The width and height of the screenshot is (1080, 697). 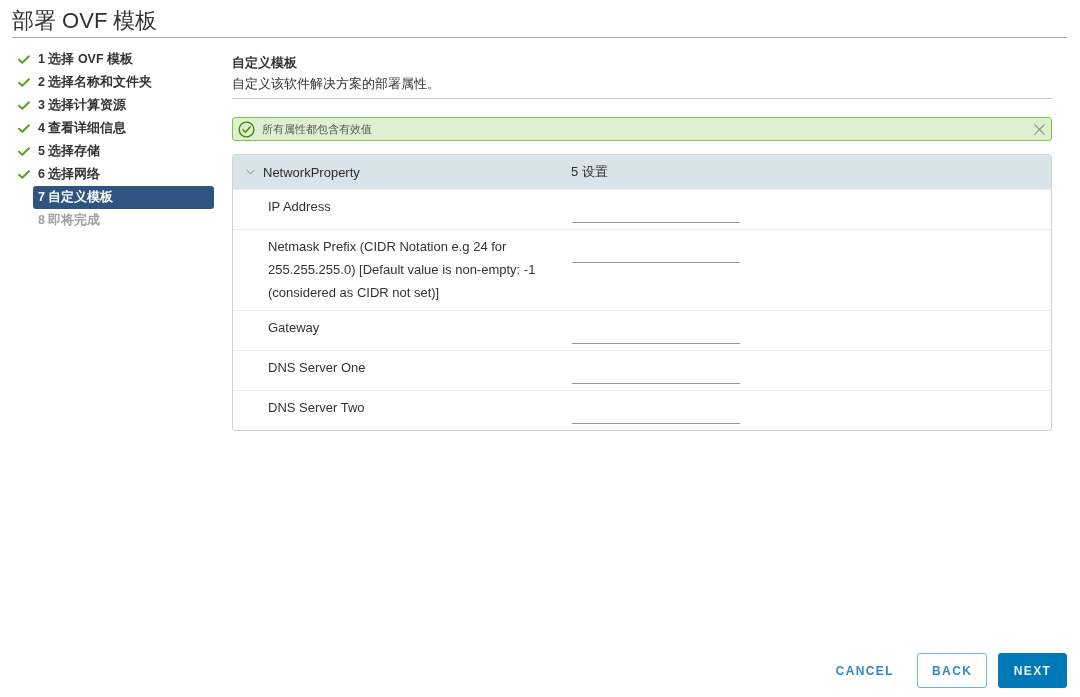 What do you see at coordinates (402, 270) in the screenshot?
I see `property-label: Netmask Prefix (CIDR Notation e.g 24 for 255.255.255.0) [Default value is non-empty: -1 (considered as CIDR not set)]` at bounding box center [402, 270].